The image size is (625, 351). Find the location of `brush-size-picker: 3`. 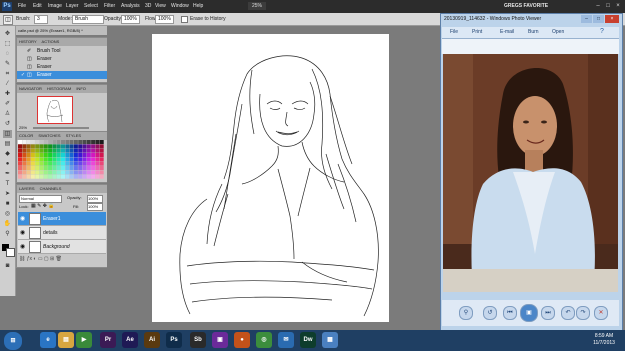

brush-size-picker: 3 is located at coordinates (41, 19).